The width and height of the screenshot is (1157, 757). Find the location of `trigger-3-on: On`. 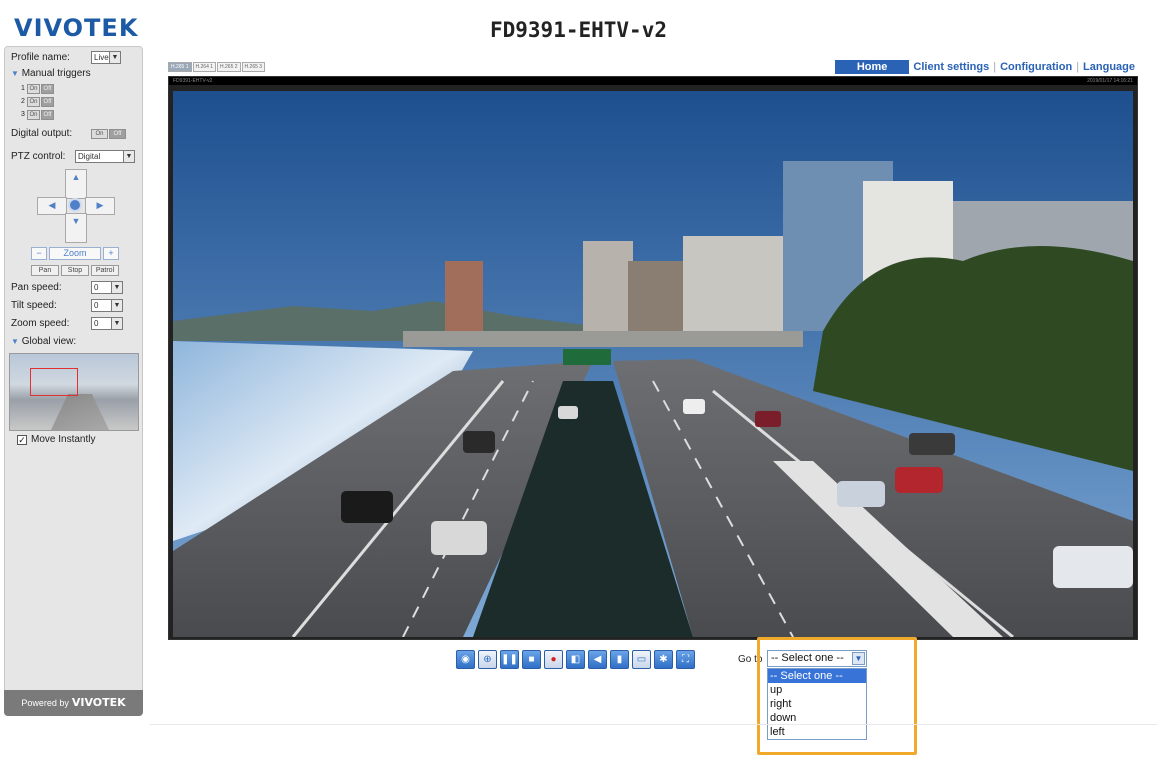

trigger-3-on: On is located at coordinates (33, 115).